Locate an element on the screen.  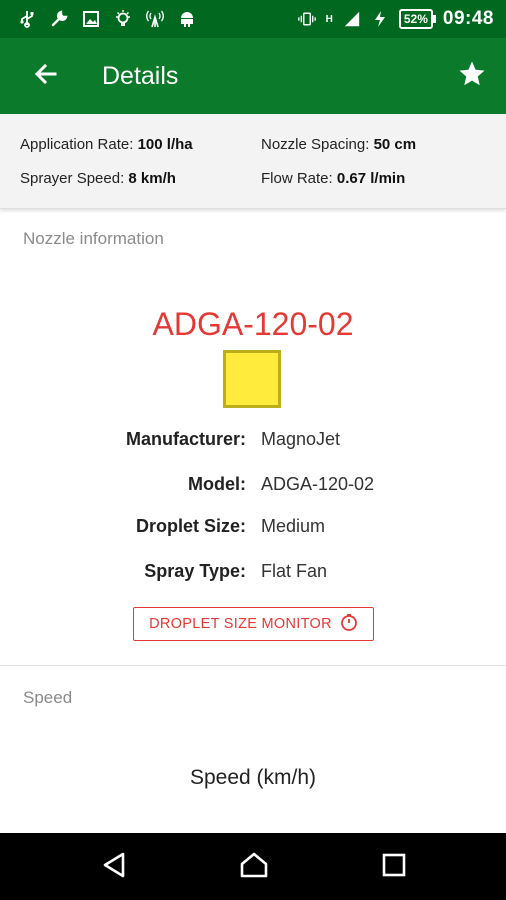
summary-label: Sprayer Speed: is located at coordinates (72, 178).